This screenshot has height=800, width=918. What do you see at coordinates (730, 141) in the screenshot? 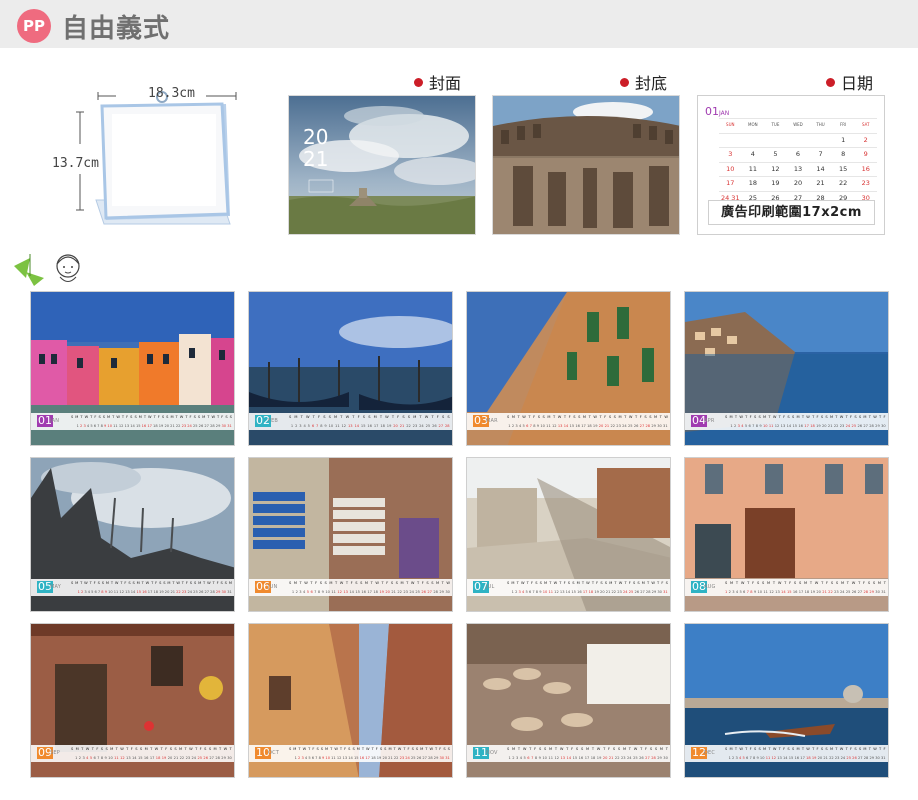
I see `day-cell` at bounding box center [730, 141].